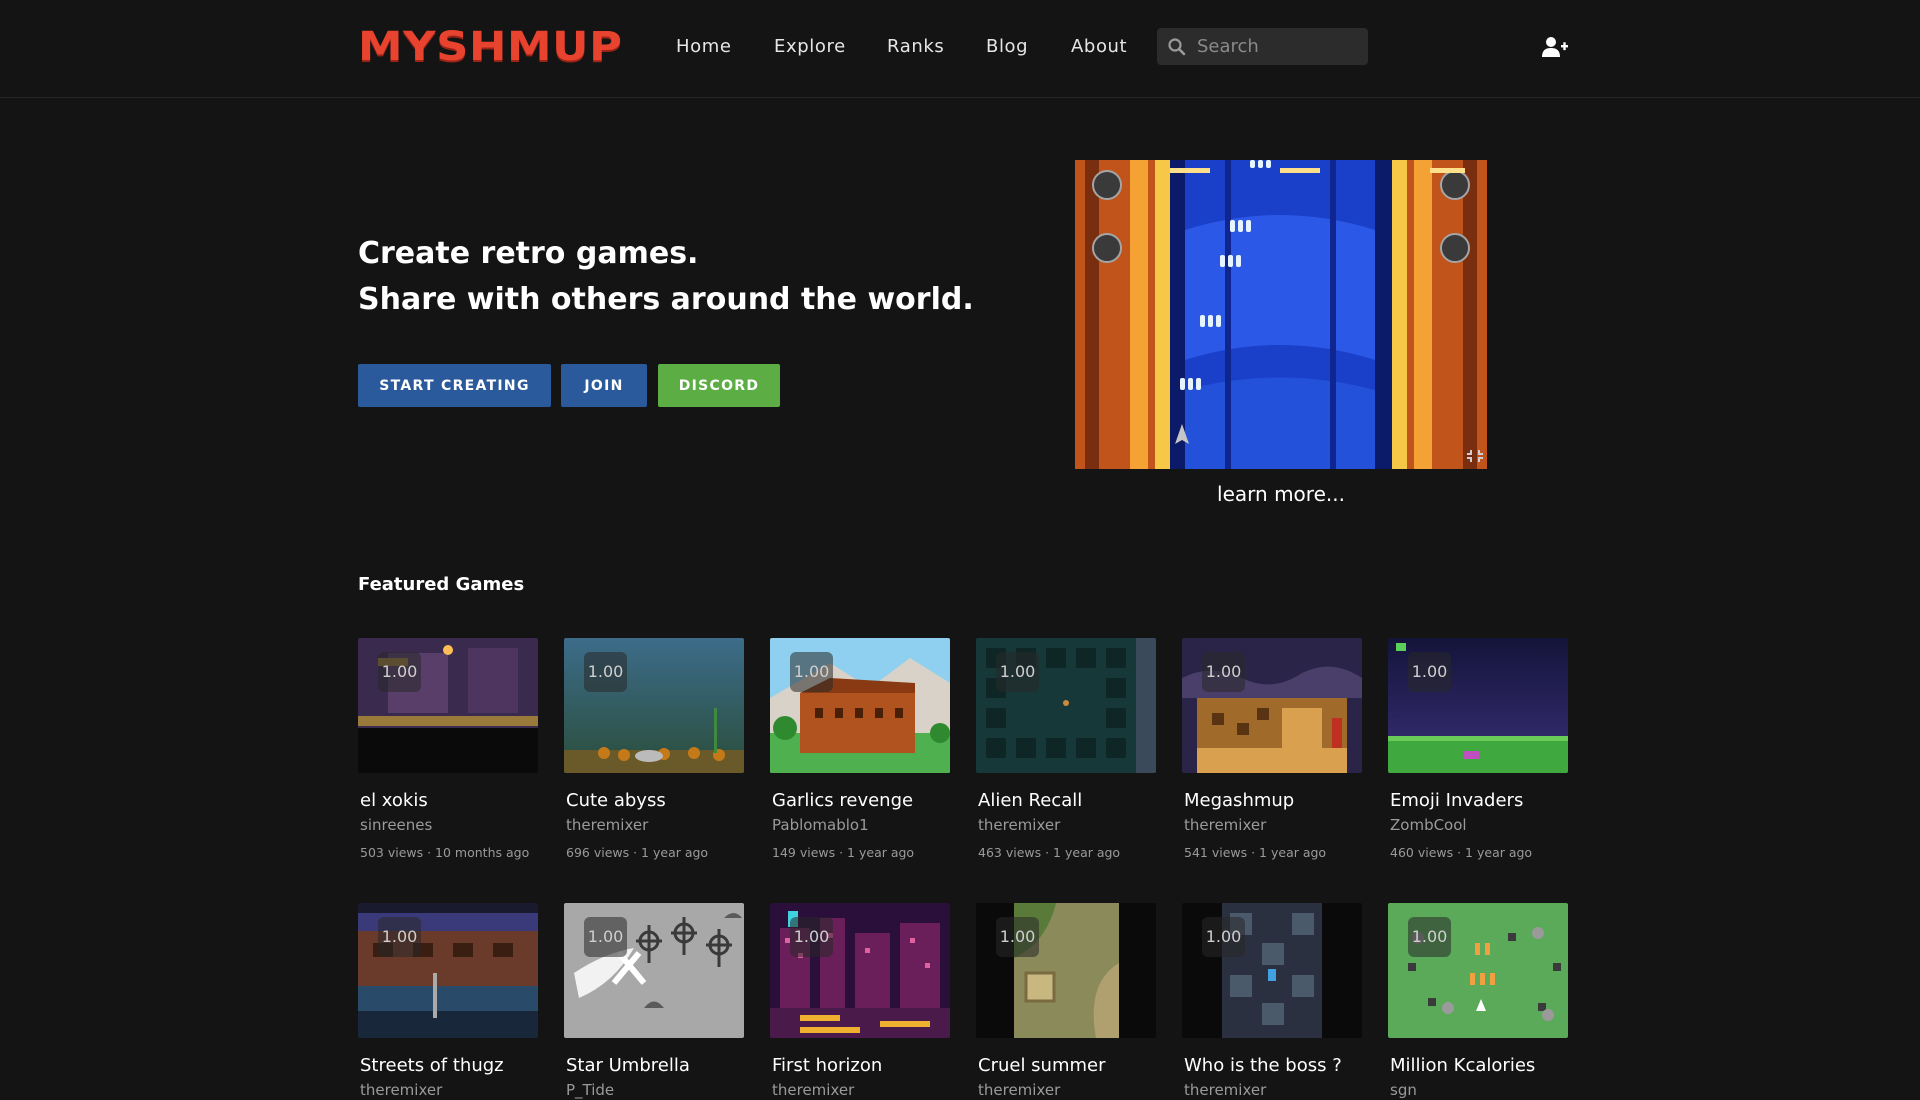 Image resolution: width=1920 pixels, height=1100 pixels. What do you see at coordinates (460, 1065) in the screenshot?
I see `game-title: Streets of thugz` at bounding box center [460, 1065].